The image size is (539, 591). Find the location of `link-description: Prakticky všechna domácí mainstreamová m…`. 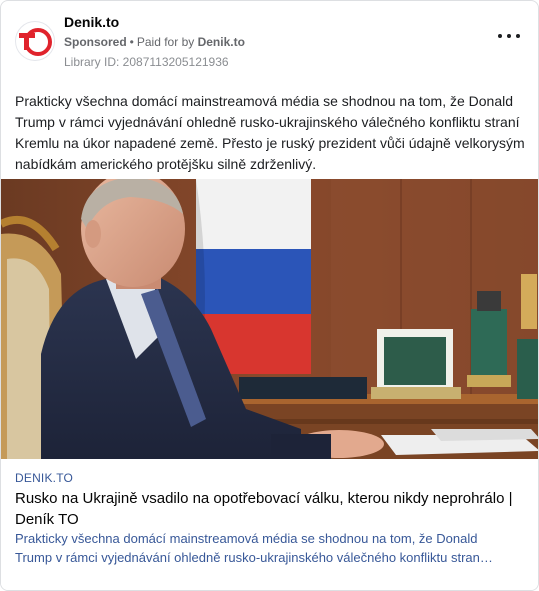

link-description: Prakticky všechna domácí mainstreamová m… is located at coordinates (270, 548).